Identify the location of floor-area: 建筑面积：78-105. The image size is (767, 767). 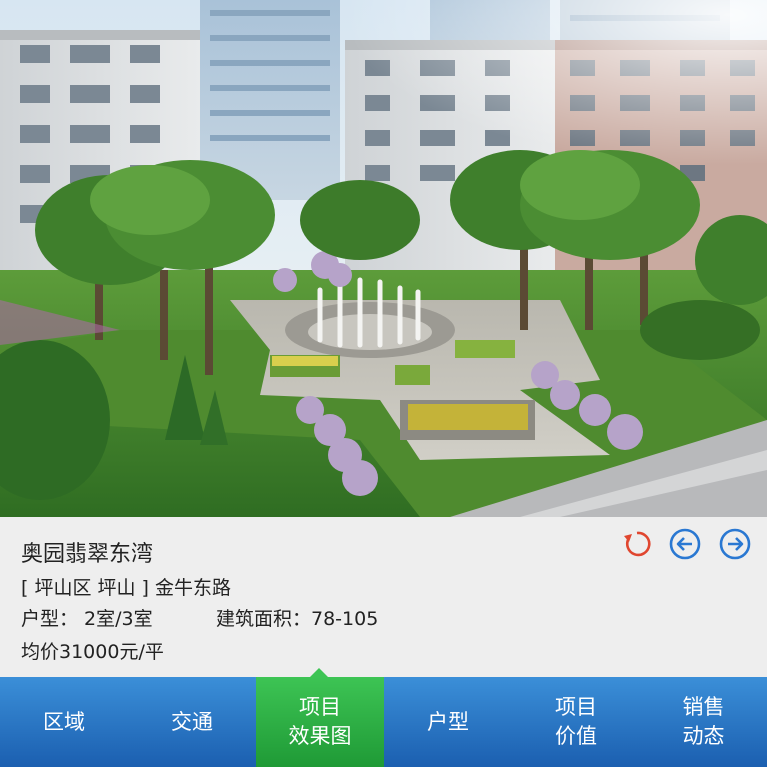
(297, 619).